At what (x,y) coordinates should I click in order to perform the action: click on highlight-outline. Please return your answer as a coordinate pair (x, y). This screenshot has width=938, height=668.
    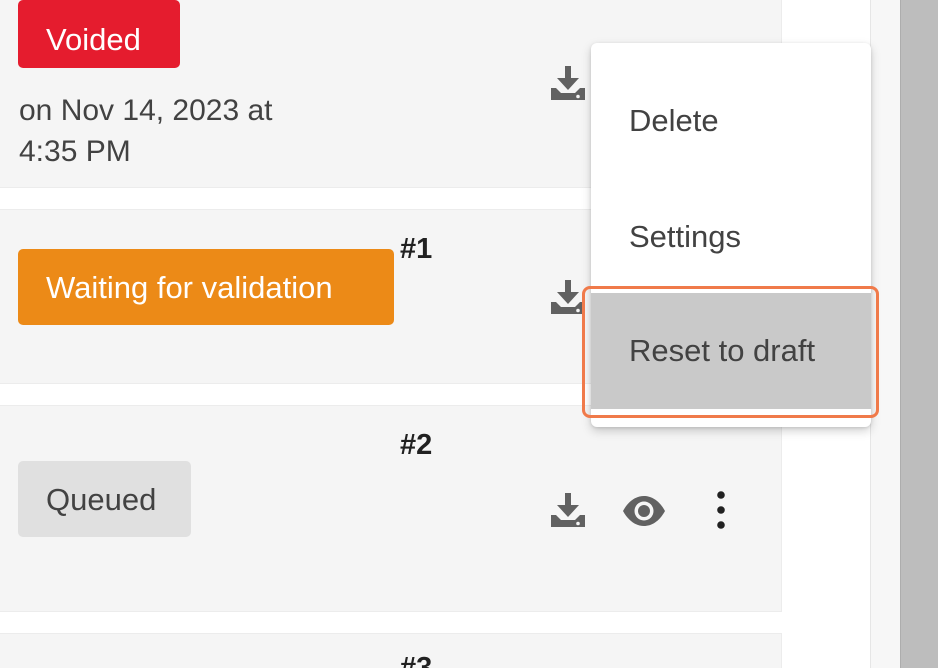
    Looking at the image, I should click on (730, 352).